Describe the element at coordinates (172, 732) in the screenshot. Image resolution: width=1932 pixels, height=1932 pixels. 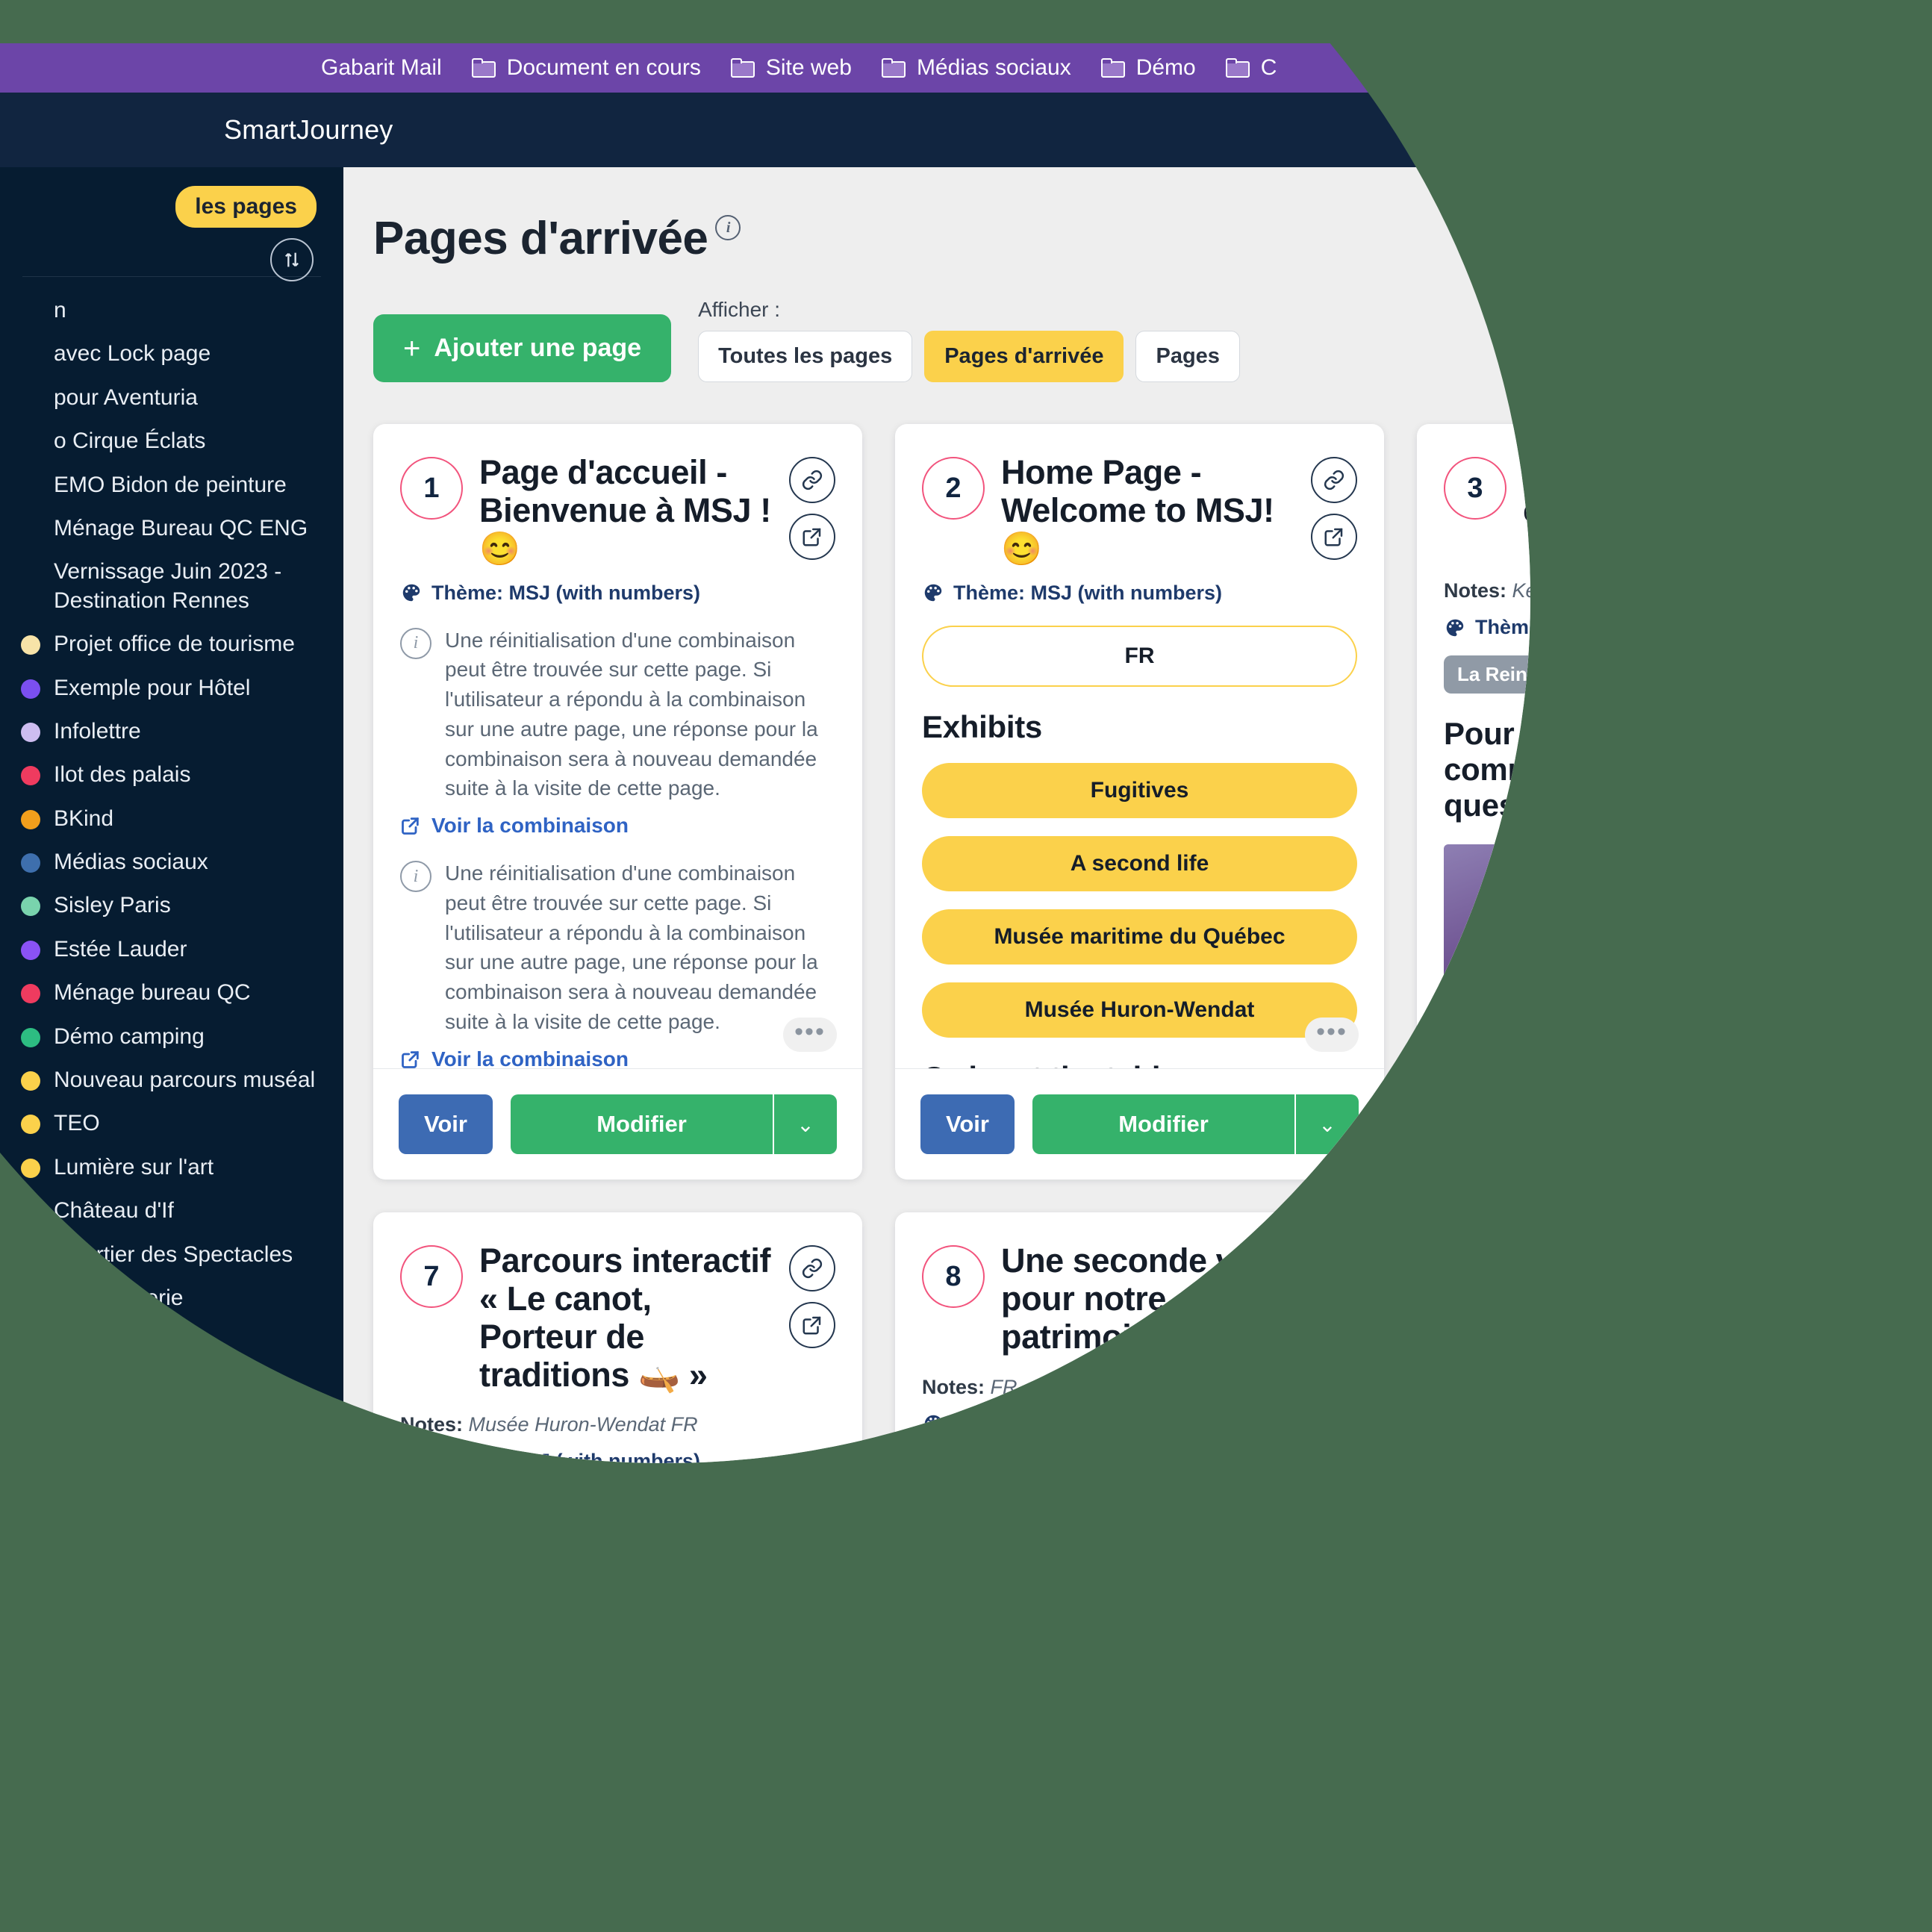
I see `sidebar-item: Infolettre` at that location.